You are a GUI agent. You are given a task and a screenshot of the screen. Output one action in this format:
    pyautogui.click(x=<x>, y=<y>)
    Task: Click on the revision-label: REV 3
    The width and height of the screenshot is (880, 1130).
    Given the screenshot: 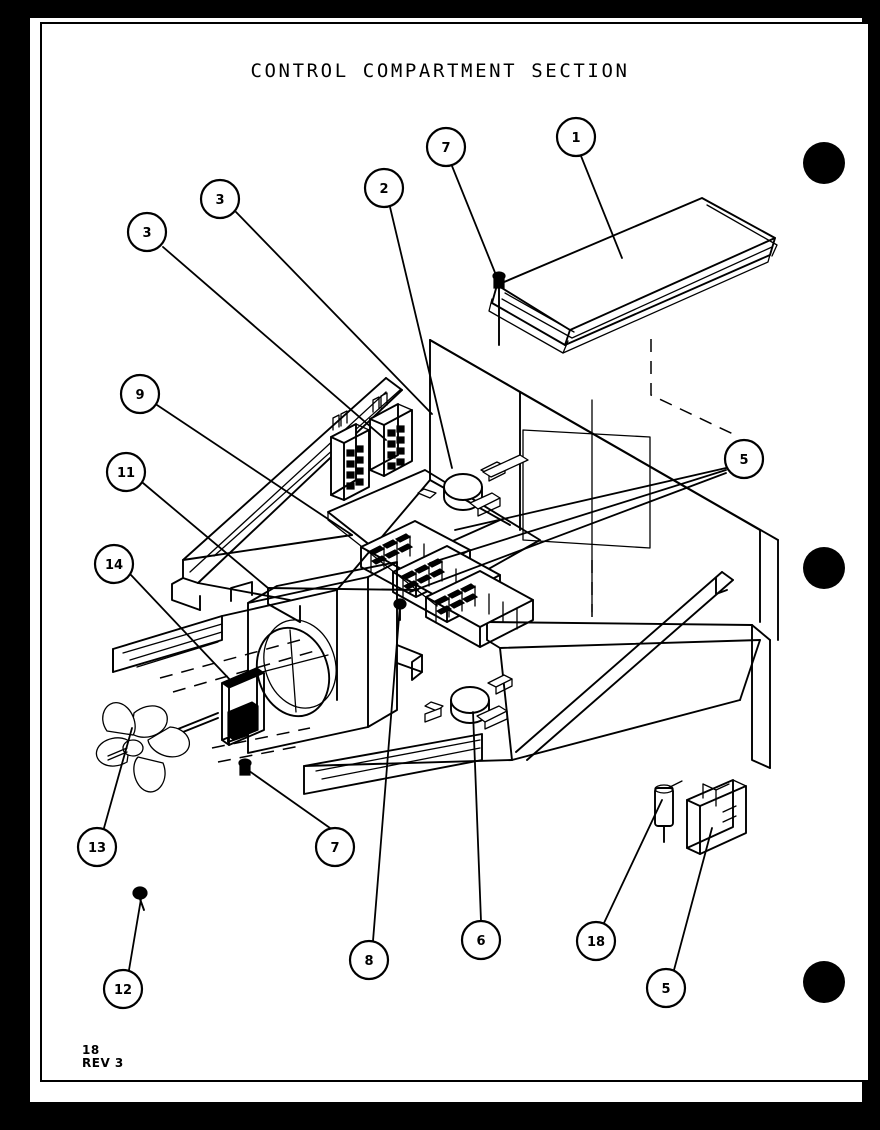 What is the action you would take?
    pyautogui.click(x=103, y=1063)
    